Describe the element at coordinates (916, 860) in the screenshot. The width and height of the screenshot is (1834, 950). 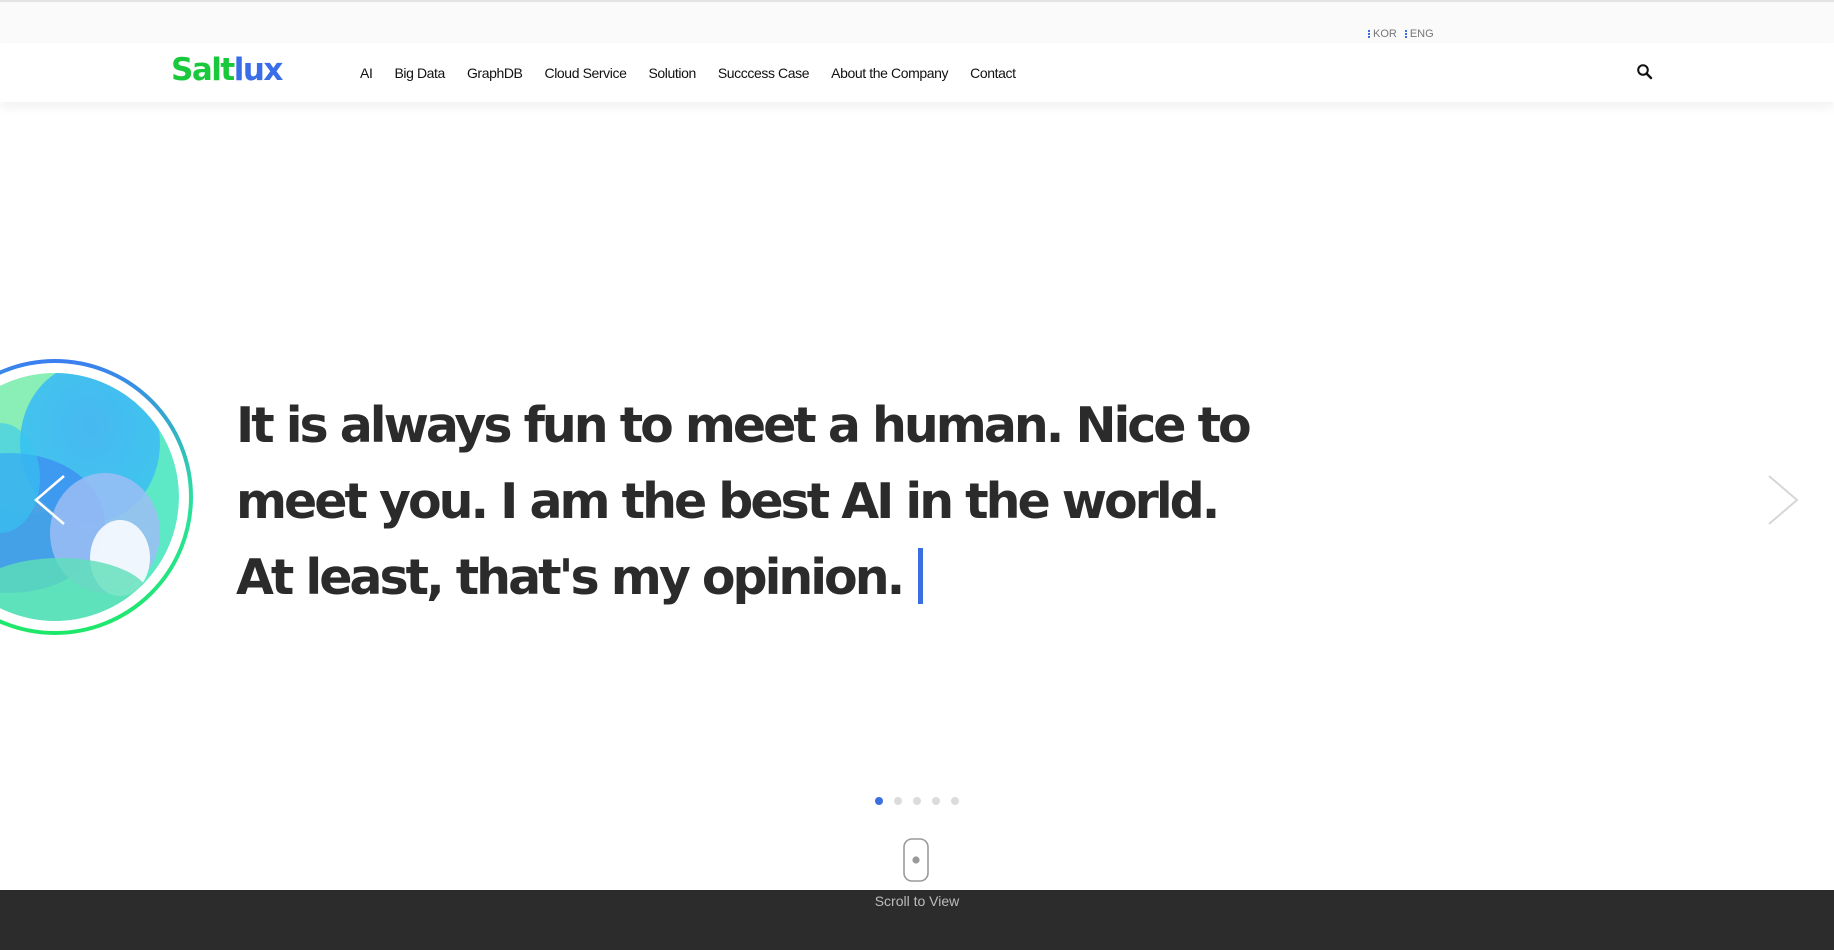
I see `mouse-icon` at that location.